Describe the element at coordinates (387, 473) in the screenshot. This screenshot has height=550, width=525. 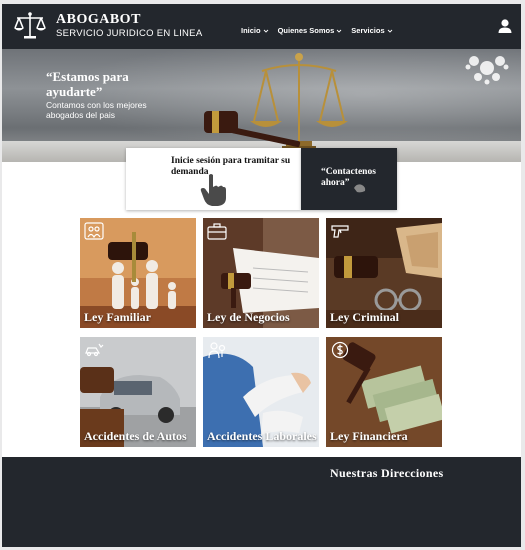
I see `footer-title: Nuestras Direcciones` at that location.